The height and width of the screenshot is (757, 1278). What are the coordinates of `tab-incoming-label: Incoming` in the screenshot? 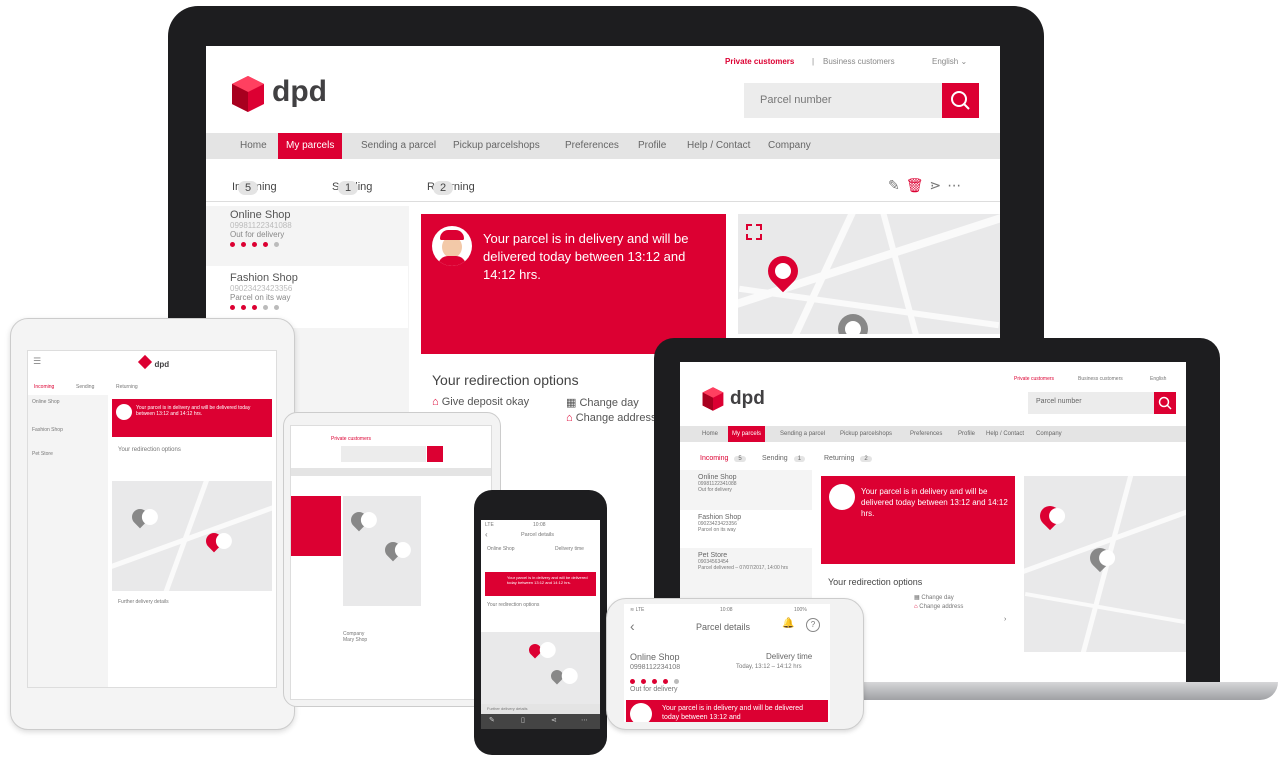 It's located at (714, 458).